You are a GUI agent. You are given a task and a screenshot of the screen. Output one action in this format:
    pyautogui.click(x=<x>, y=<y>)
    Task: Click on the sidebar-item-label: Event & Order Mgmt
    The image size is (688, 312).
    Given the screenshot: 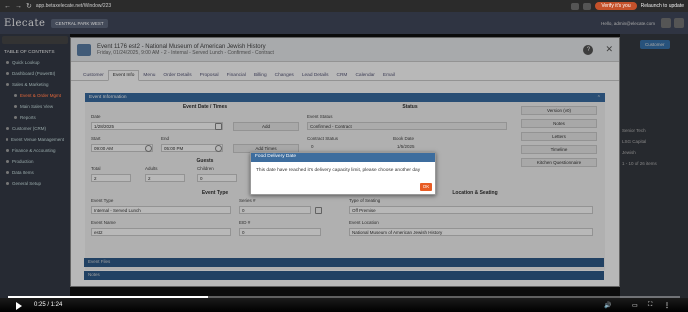 What is the action you would take?
    pyautogui.click(x=41, y=95)
    